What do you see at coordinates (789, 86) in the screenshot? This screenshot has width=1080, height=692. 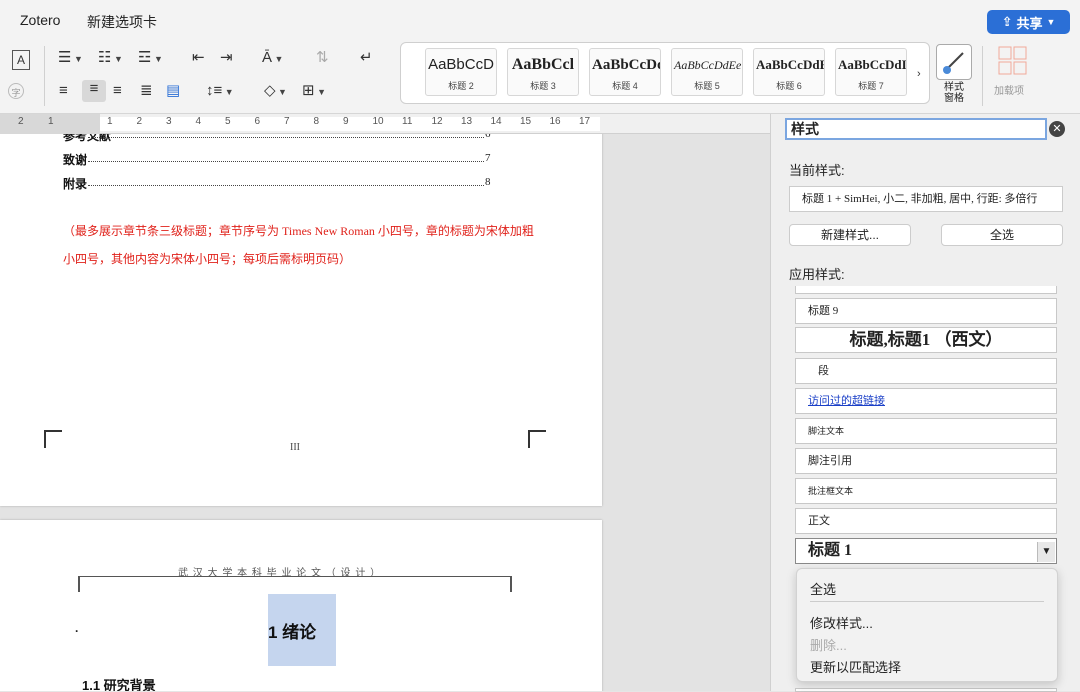 I see `style-label: 标题 6` at bounding box center [789, 86].